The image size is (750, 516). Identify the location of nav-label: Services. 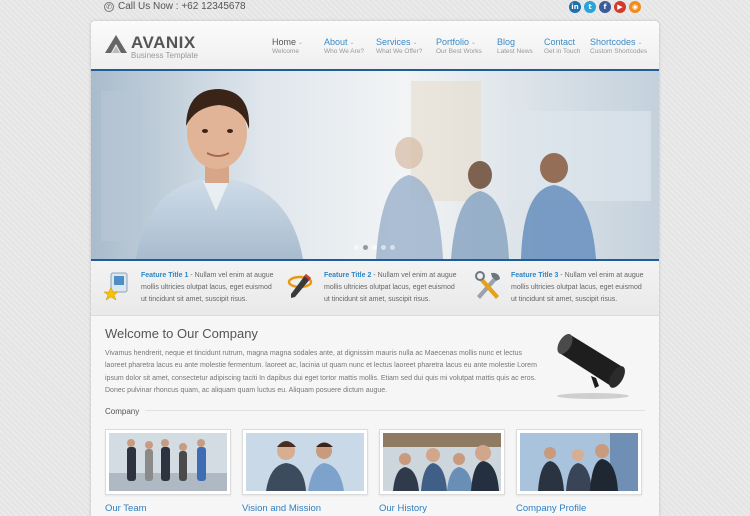
(393, 42).